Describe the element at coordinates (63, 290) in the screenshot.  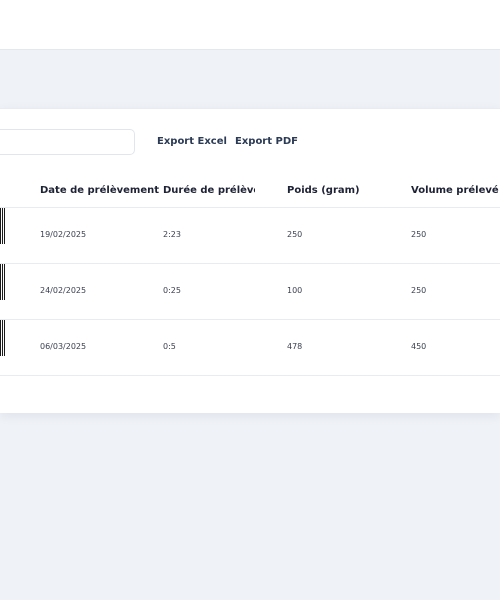
I see `cell-date: 24/02/2025` at that location.